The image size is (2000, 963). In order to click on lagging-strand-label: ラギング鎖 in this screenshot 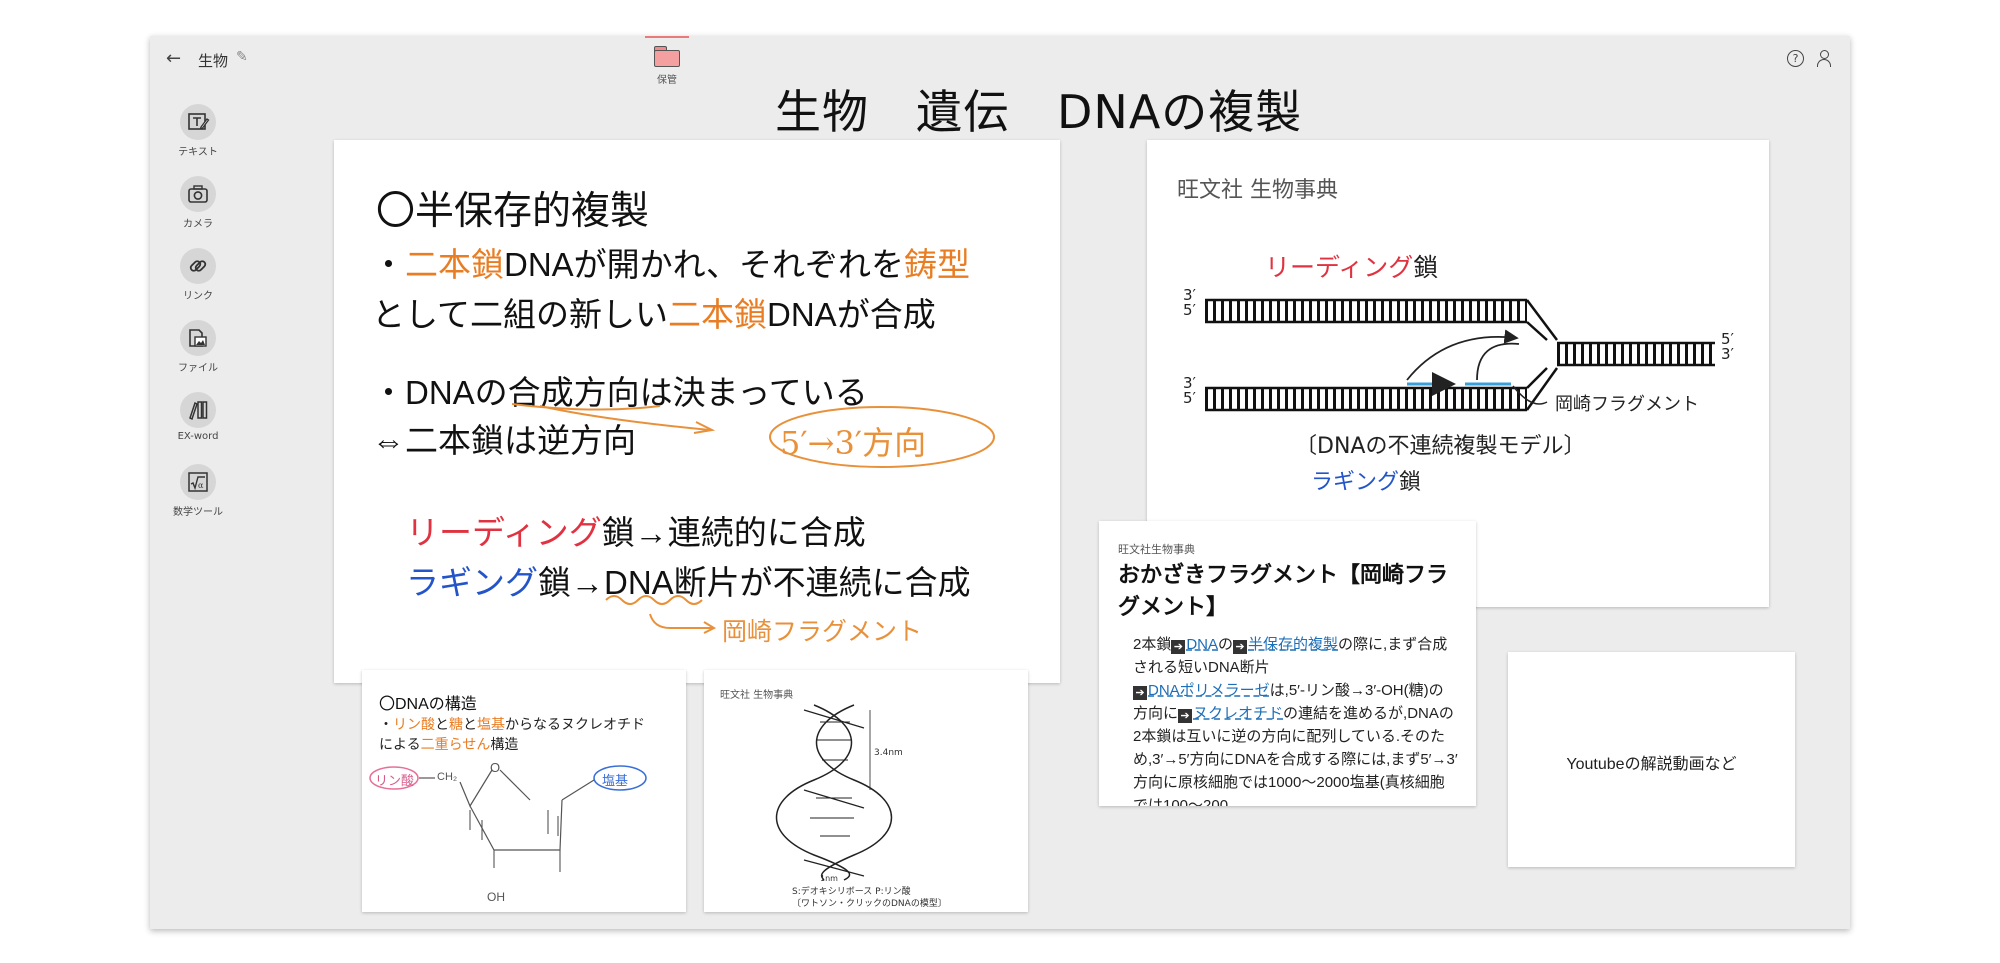, I will do `click(1366, 482)`.